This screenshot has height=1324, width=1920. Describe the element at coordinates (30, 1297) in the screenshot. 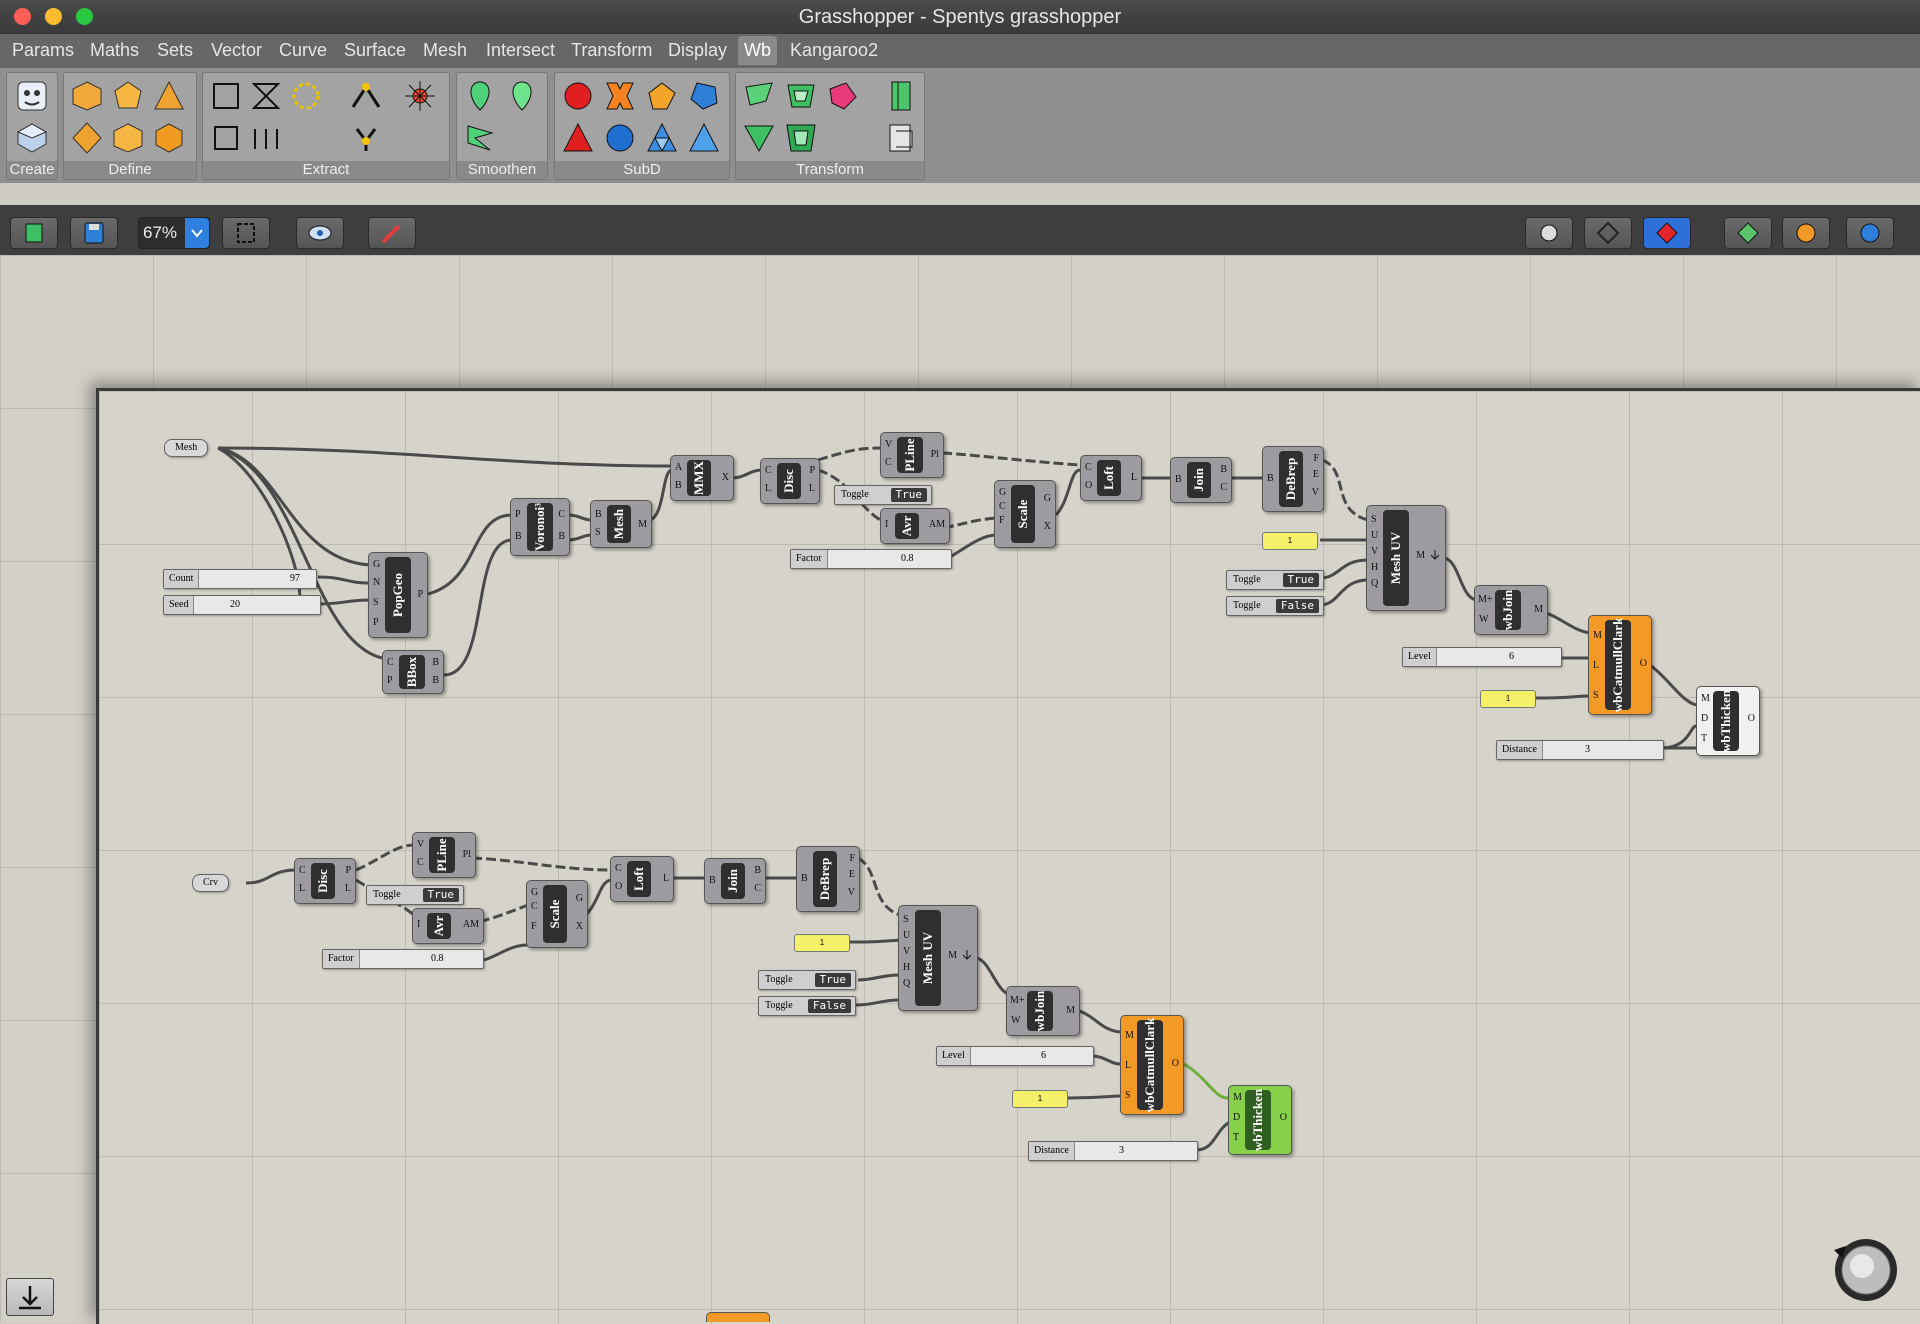

I see `canvas-export-button` at that location.